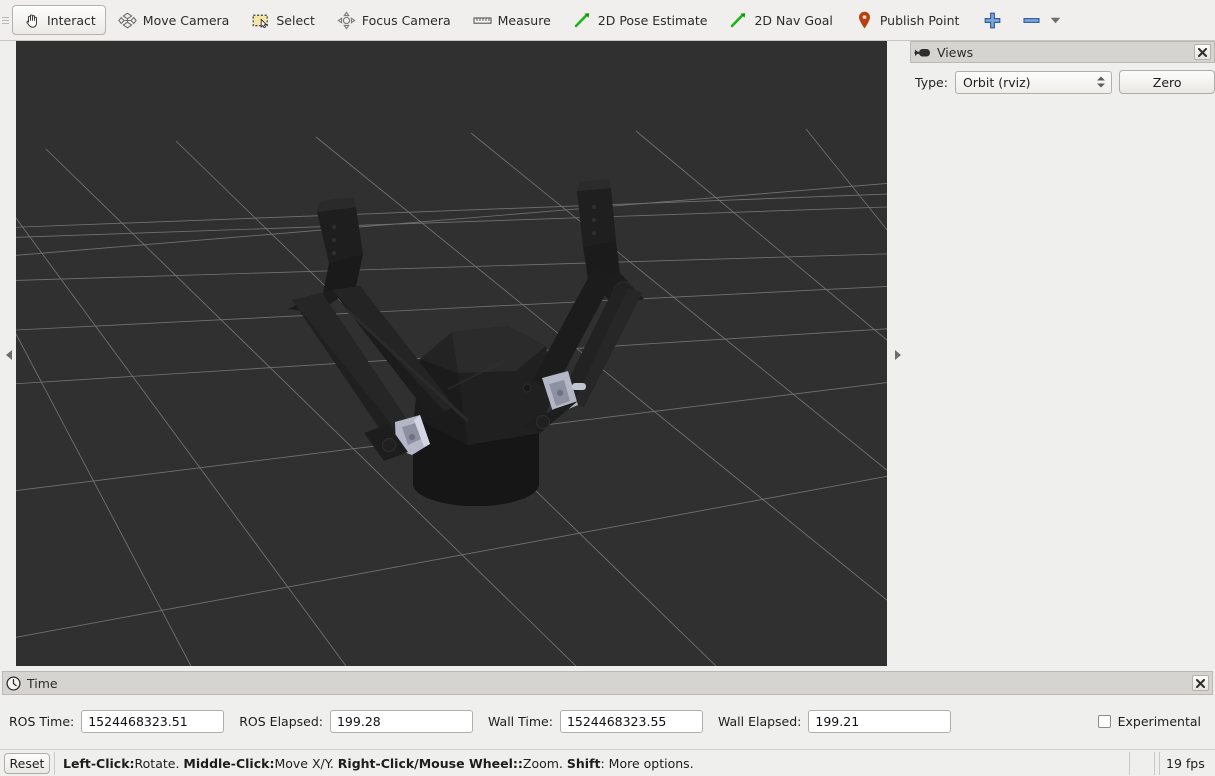  What do you see at coordinates (524, 20) in the screenshot?
I see `tool-measure-label: Measure` at bounding box center [524, 20].